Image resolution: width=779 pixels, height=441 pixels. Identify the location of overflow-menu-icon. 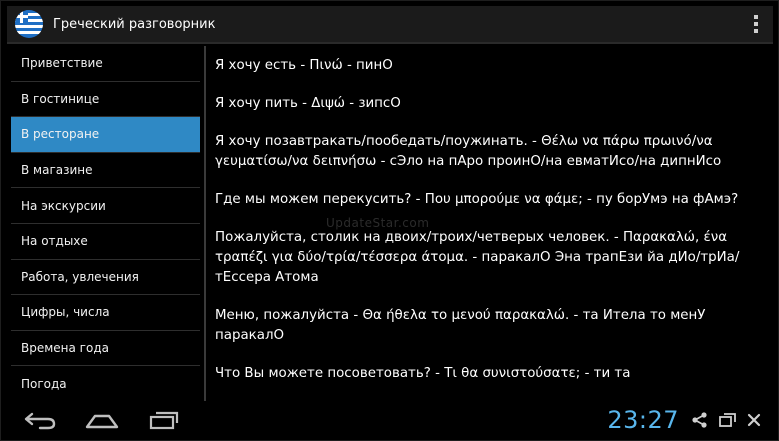
(756, 24).